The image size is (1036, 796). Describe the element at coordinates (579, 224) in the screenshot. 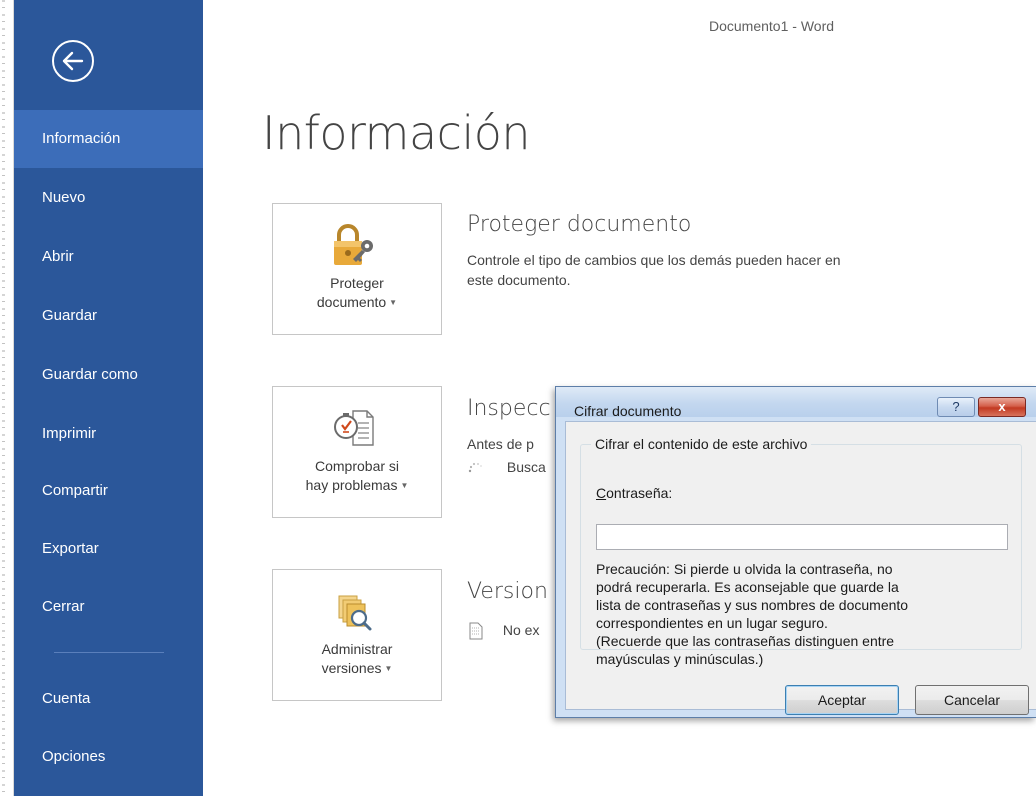

I see `protect-heading: Proteger documento` at that location.